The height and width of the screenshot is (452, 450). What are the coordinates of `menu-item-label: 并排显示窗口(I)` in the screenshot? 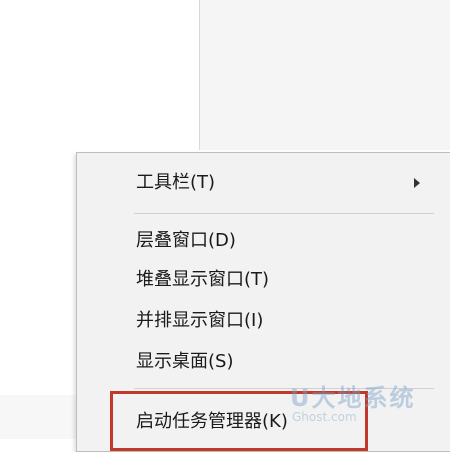 It's located at (200, 320).